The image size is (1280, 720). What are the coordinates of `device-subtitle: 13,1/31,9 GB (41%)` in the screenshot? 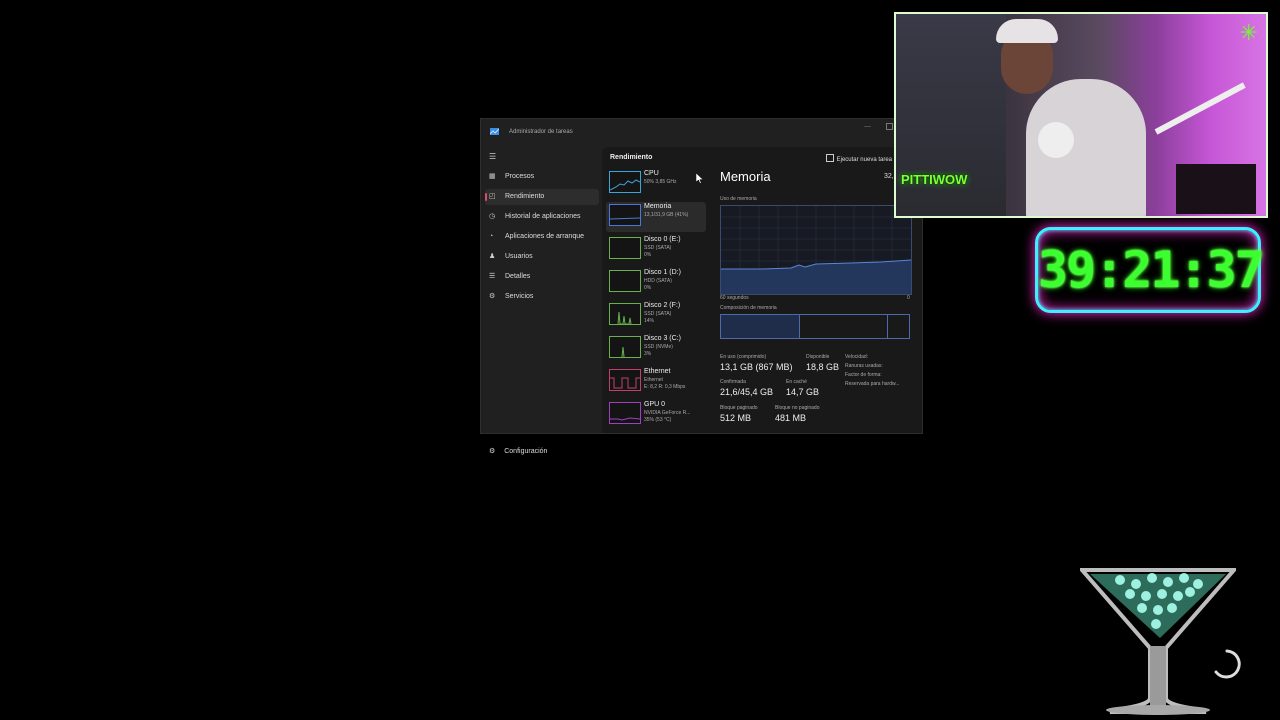 It's located at (666, 215).